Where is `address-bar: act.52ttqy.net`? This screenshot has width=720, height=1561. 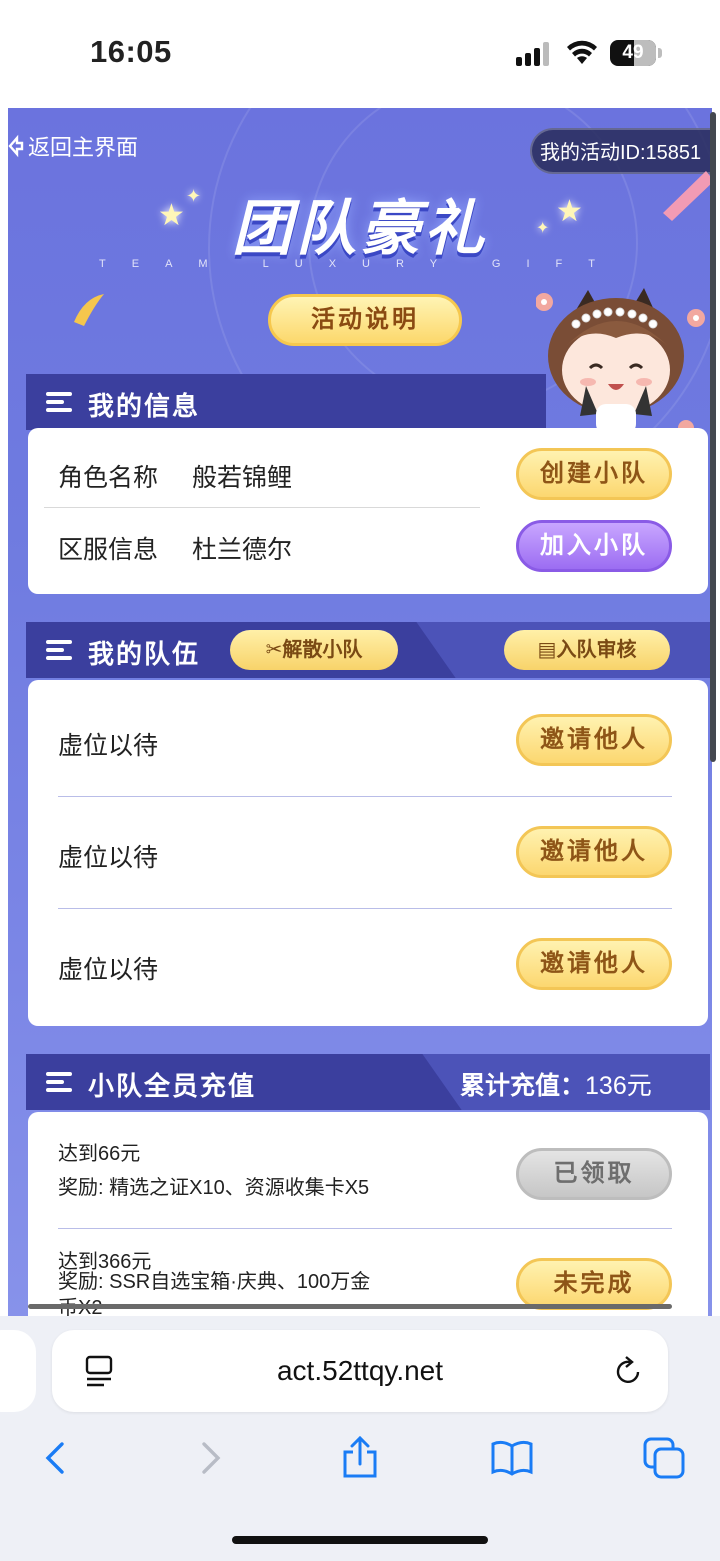 address-bar: act.52ttqy.net is located at coordinates (360, 1371).